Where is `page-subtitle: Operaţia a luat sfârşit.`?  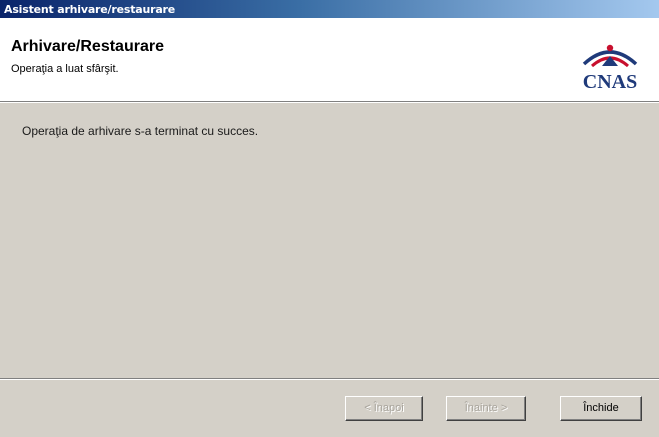 page-subtitle: Operaţia a luat sfârşit. is located at coordinates (65, 69).